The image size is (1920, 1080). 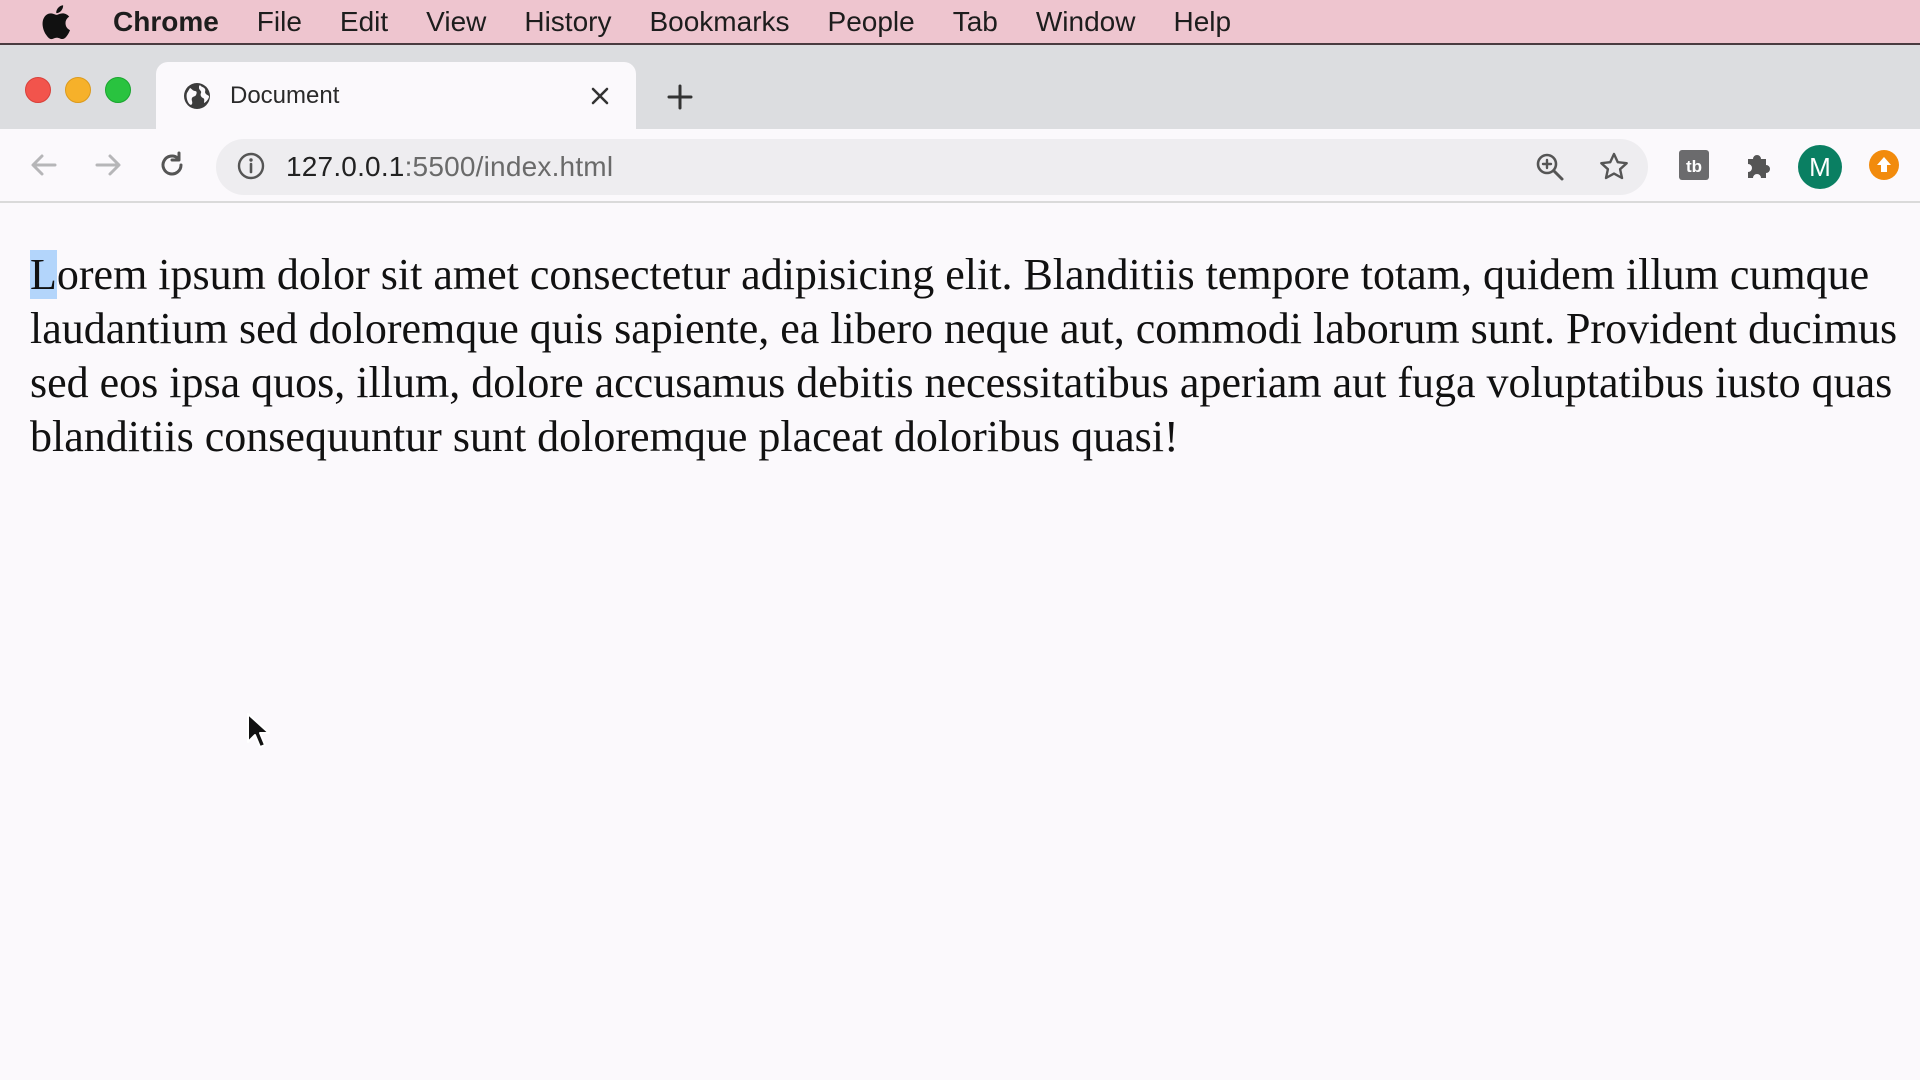 I want to click on menu-file: File, so click(x=279, y=22).